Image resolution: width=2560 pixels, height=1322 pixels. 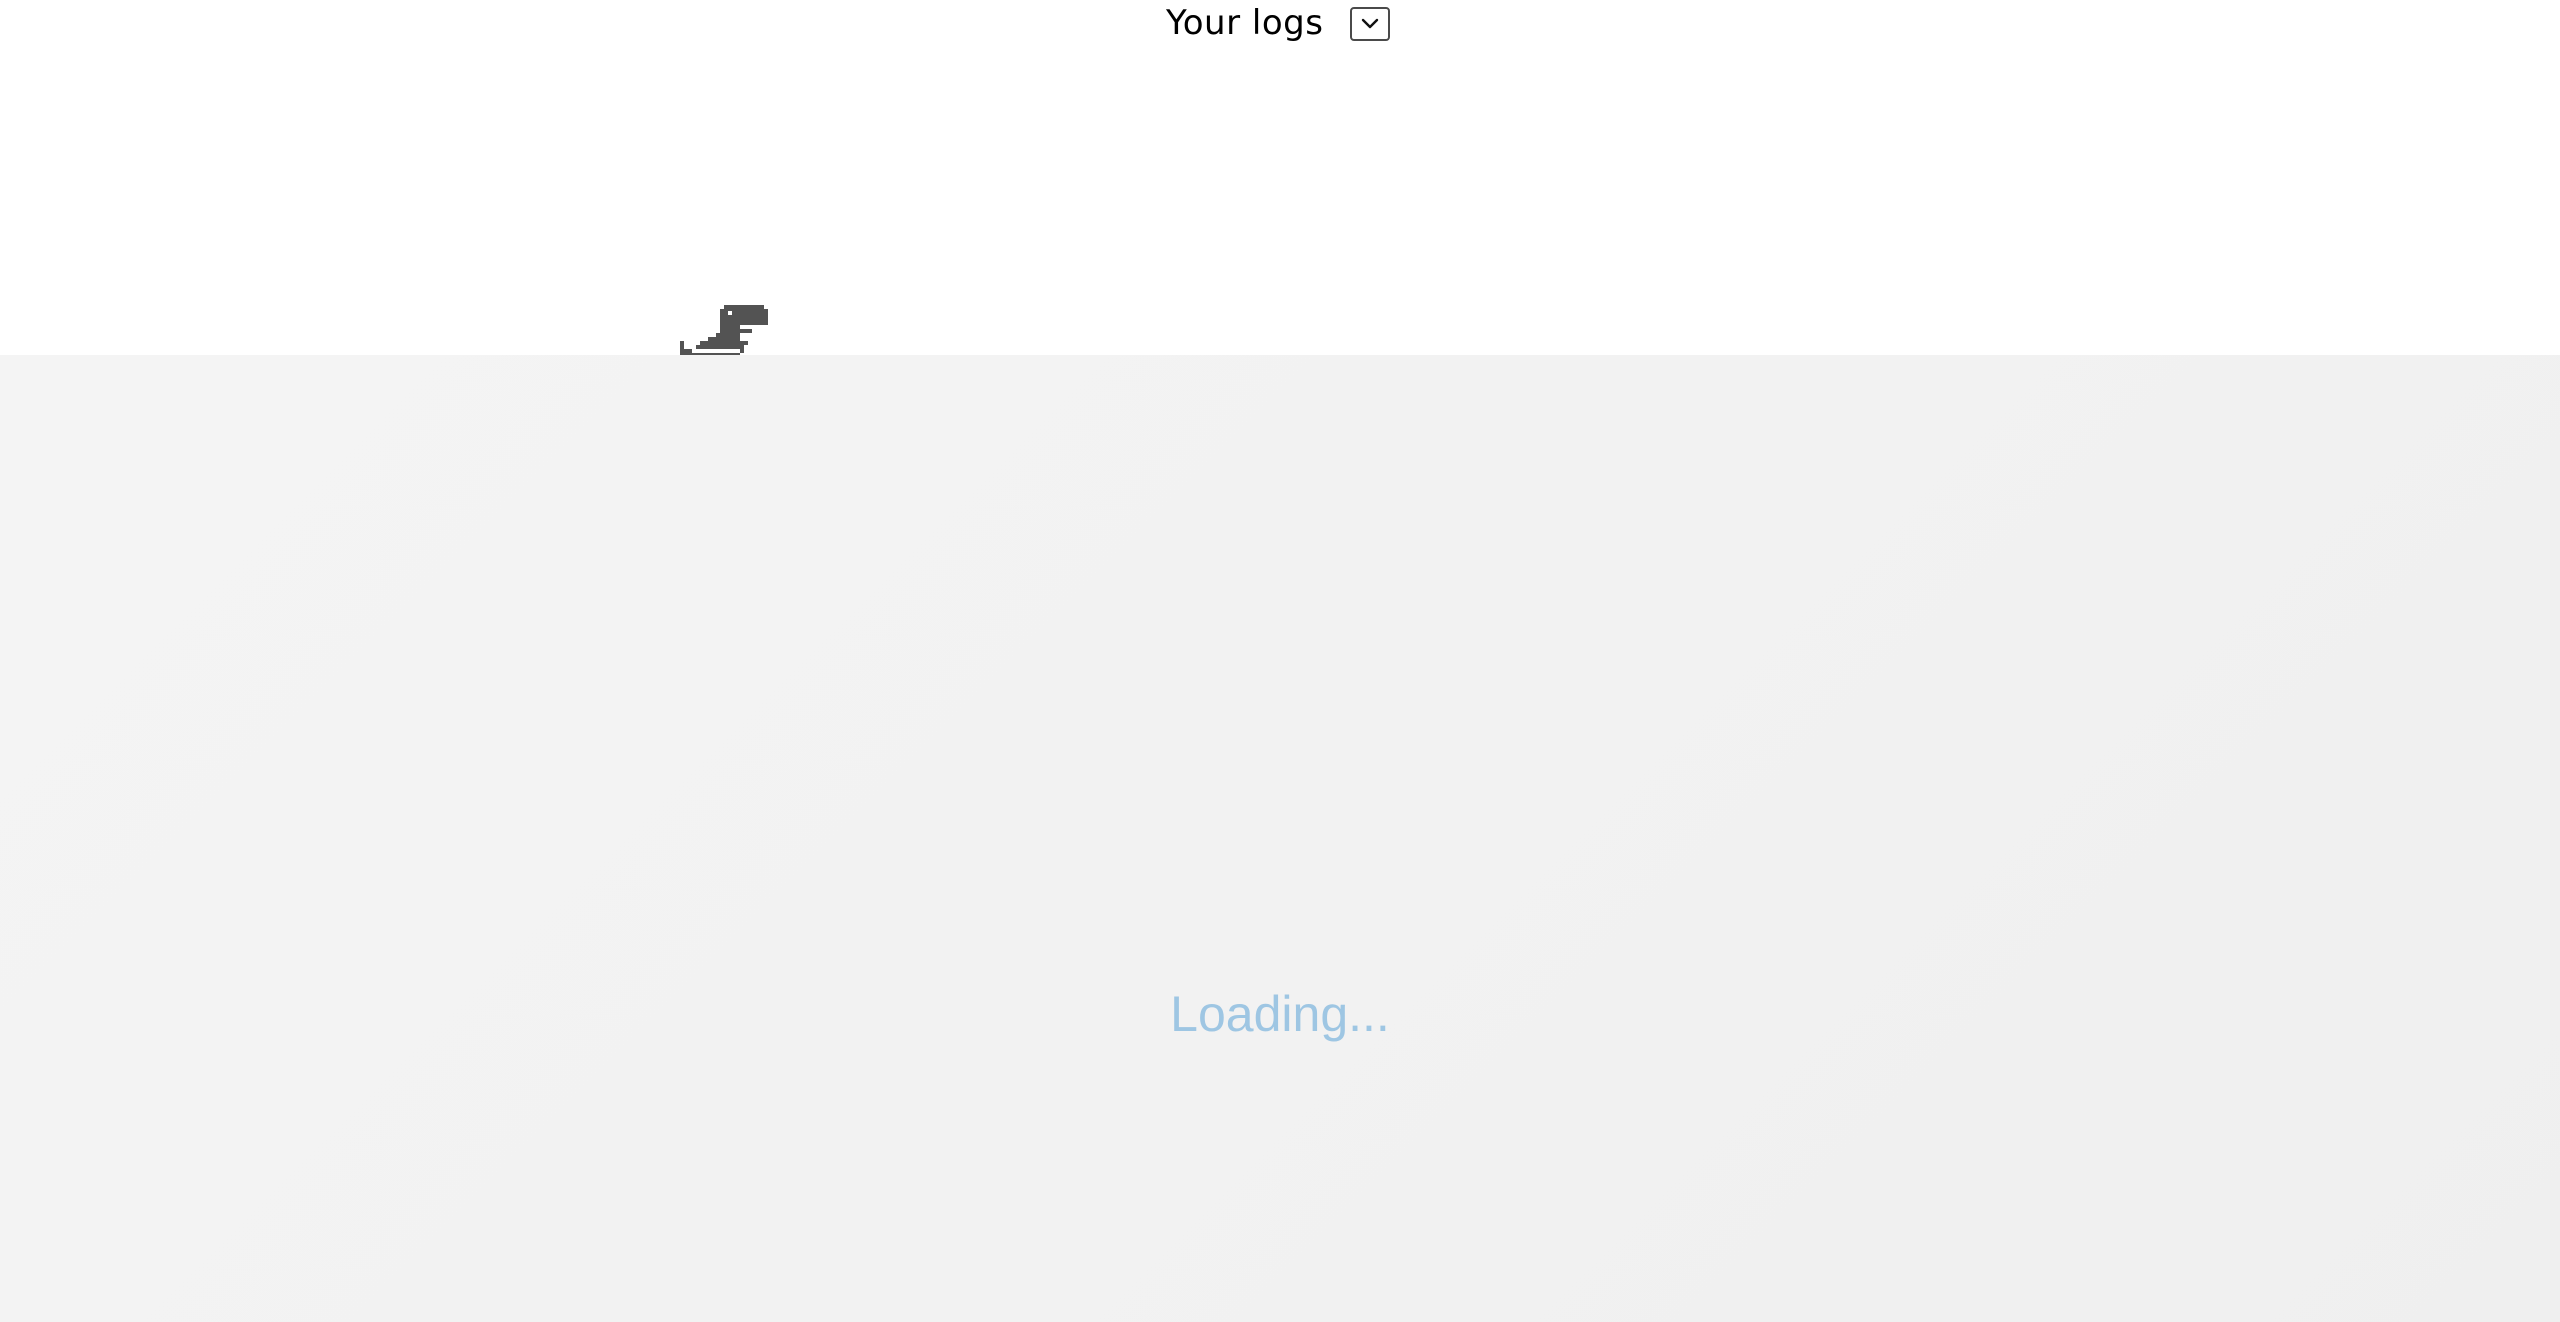 I want to click on page-title: Your logs, so click(x=1245, y=23).